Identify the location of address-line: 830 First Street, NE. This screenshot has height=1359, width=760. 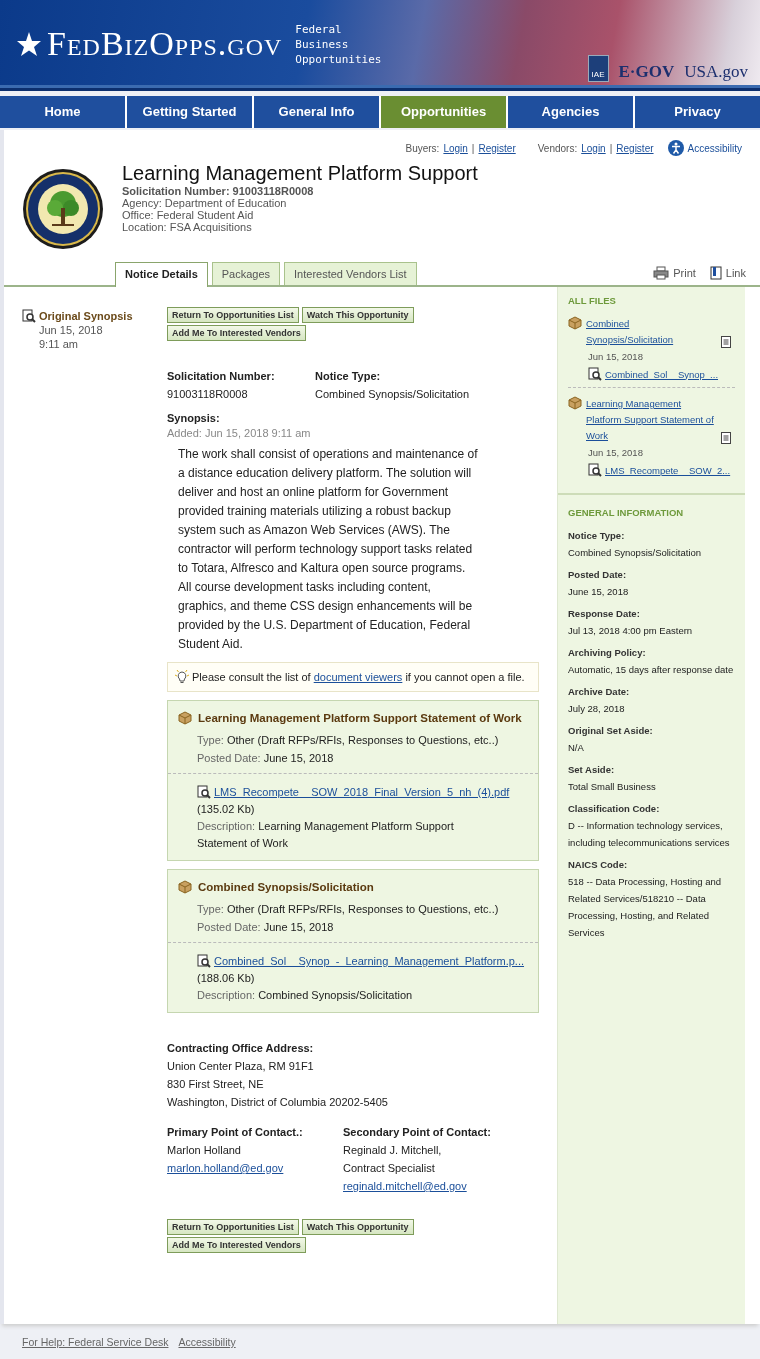
(216, 1084).